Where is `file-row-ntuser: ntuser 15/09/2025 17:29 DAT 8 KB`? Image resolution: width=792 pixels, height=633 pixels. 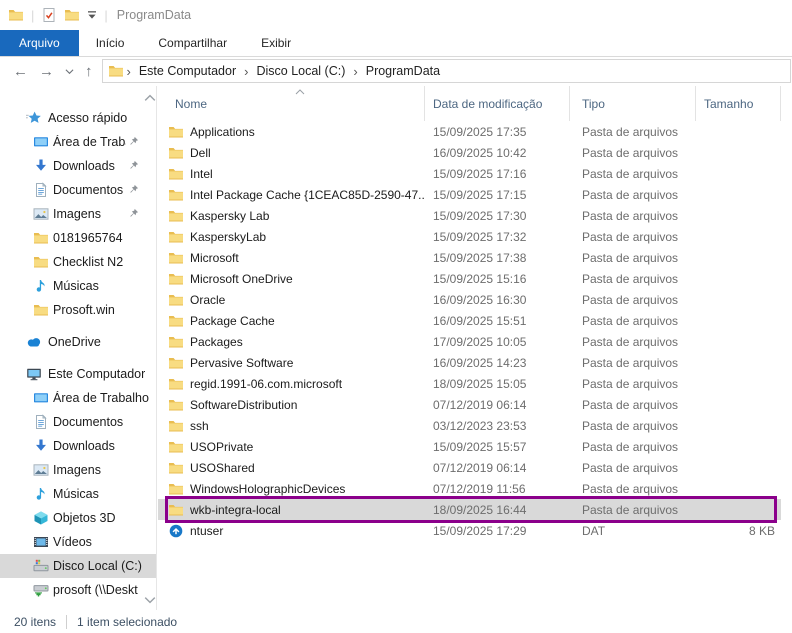
file-row-ntuser: ntuser 15/09/2025 17:29 DAT 8 KB is located at coordinates (469, 530).